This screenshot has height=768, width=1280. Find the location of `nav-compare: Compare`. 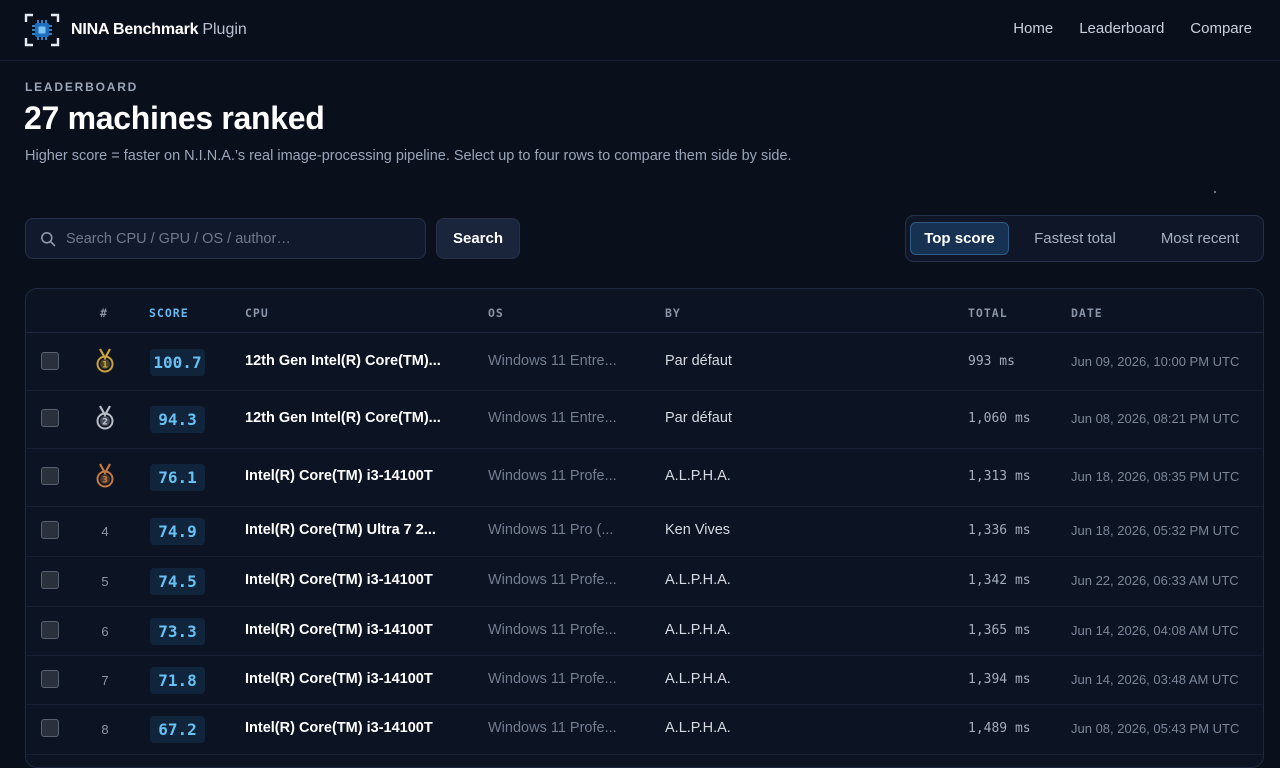

nav-compare: Compare is located at coordinates (1221, 28).